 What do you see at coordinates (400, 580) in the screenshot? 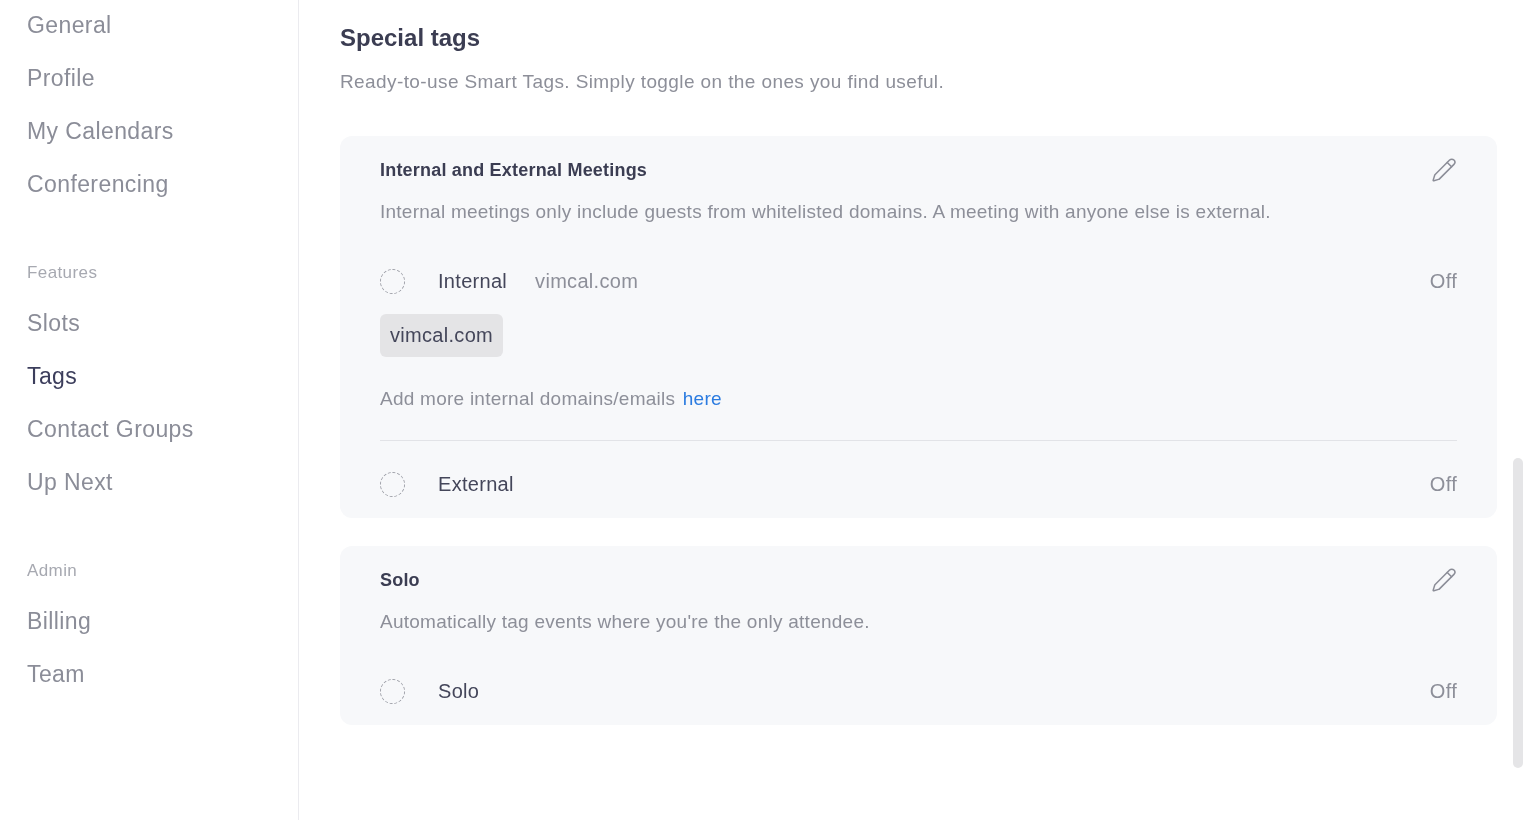
I see `card-title: Solo` at bounding box center [400, 580].